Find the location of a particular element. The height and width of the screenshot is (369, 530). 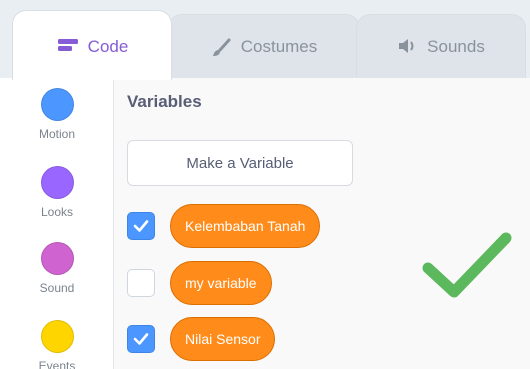

variable-row: my variable is located at coordinates (199, 283).